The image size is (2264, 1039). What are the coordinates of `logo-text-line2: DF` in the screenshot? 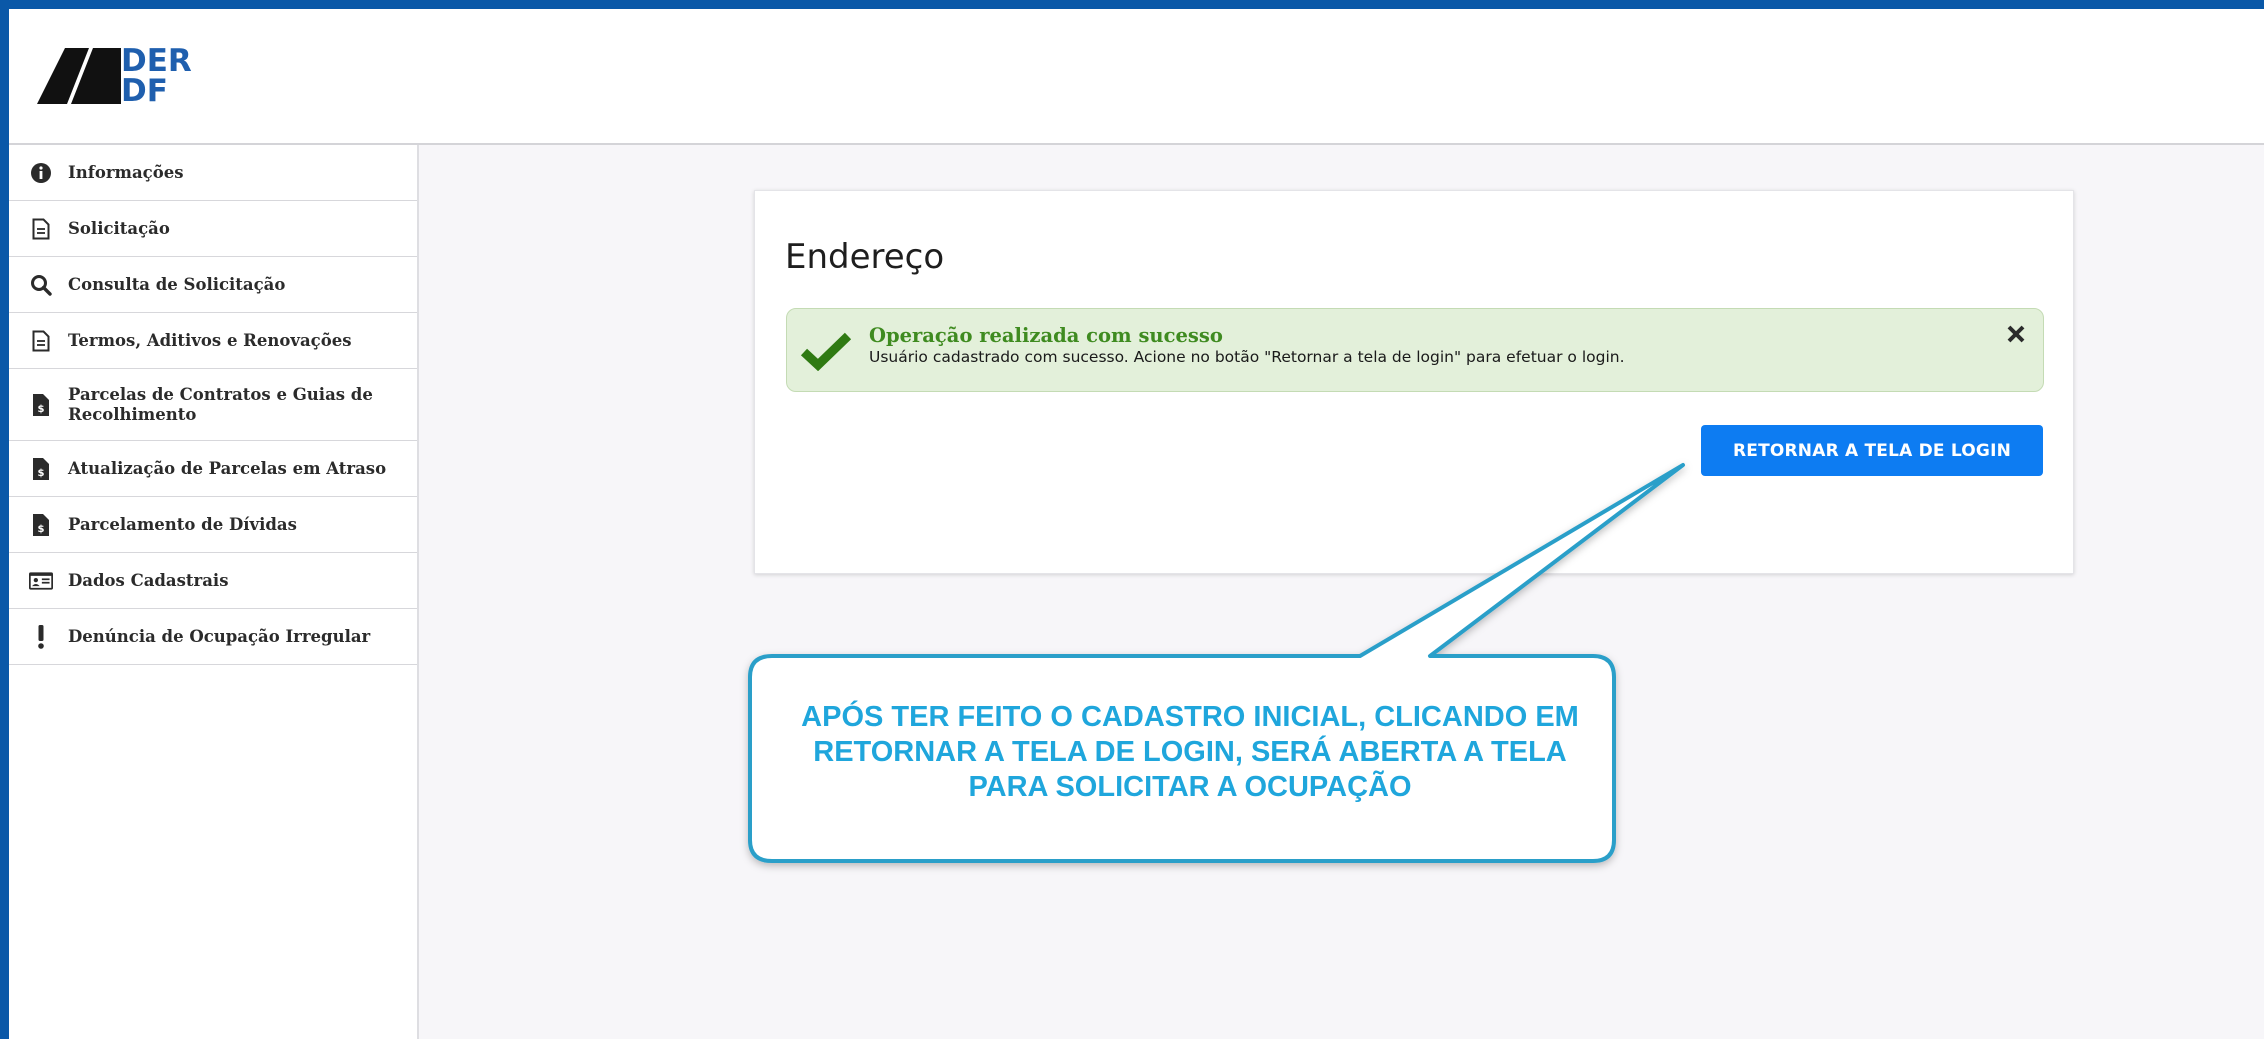 It's located at (144, 91).